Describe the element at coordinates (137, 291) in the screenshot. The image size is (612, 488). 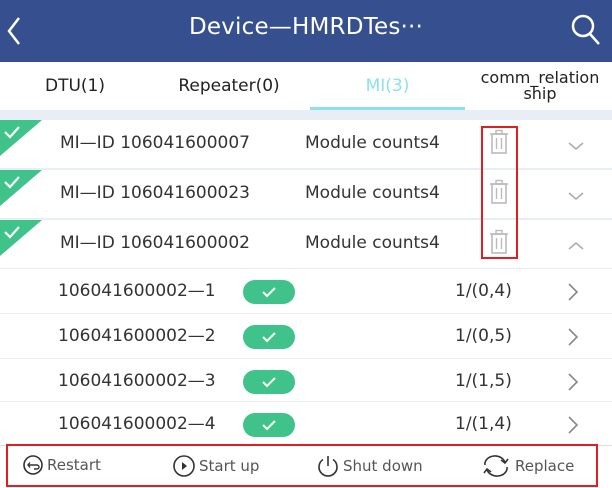
I see `module-id: 106041600002—1` at that location.